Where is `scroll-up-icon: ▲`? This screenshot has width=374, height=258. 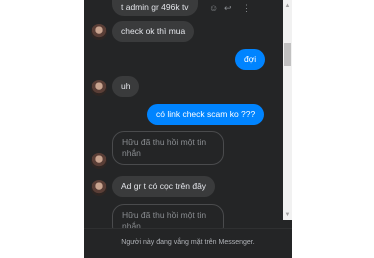 scroll-up-icon: ▲ is located at coordinates (287, 6).